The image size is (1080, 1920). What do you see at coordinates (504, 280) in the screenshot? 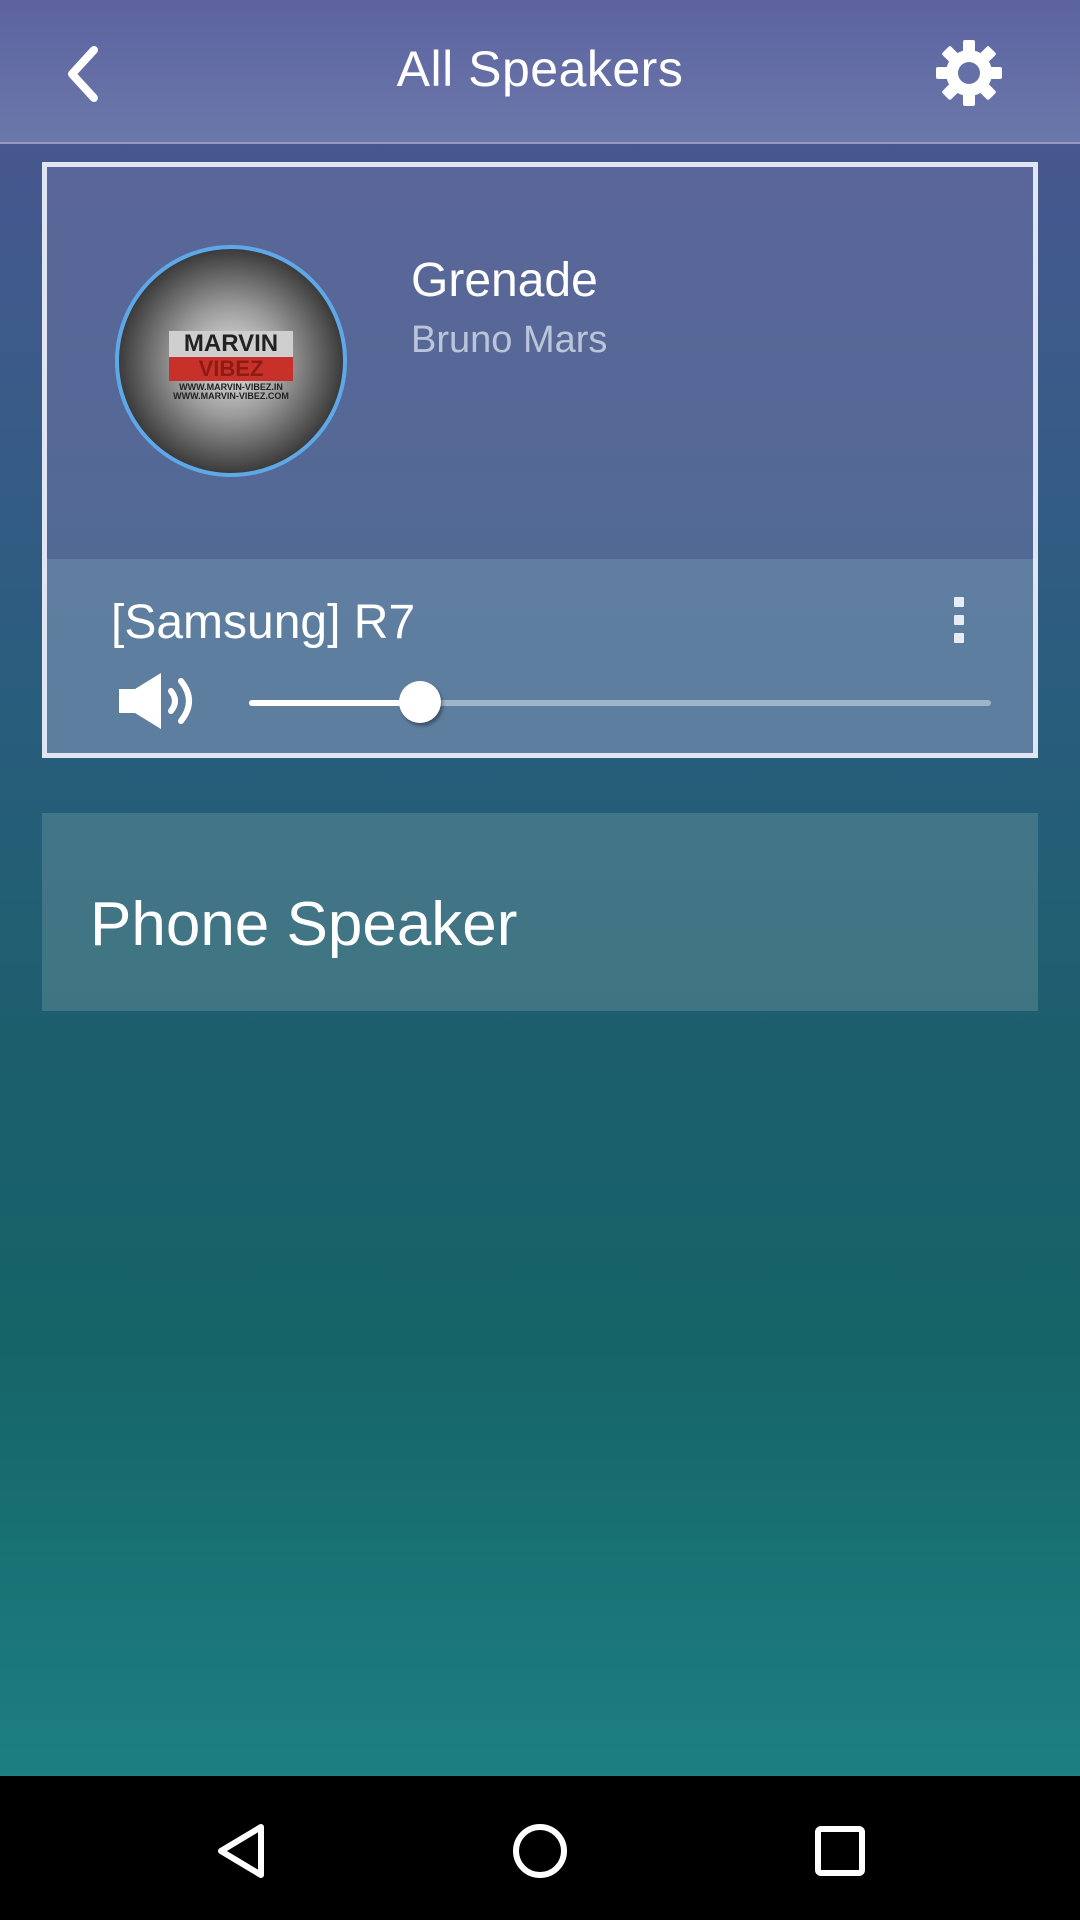
I see `track-title: Grenade` at bounding box center [504, 280].